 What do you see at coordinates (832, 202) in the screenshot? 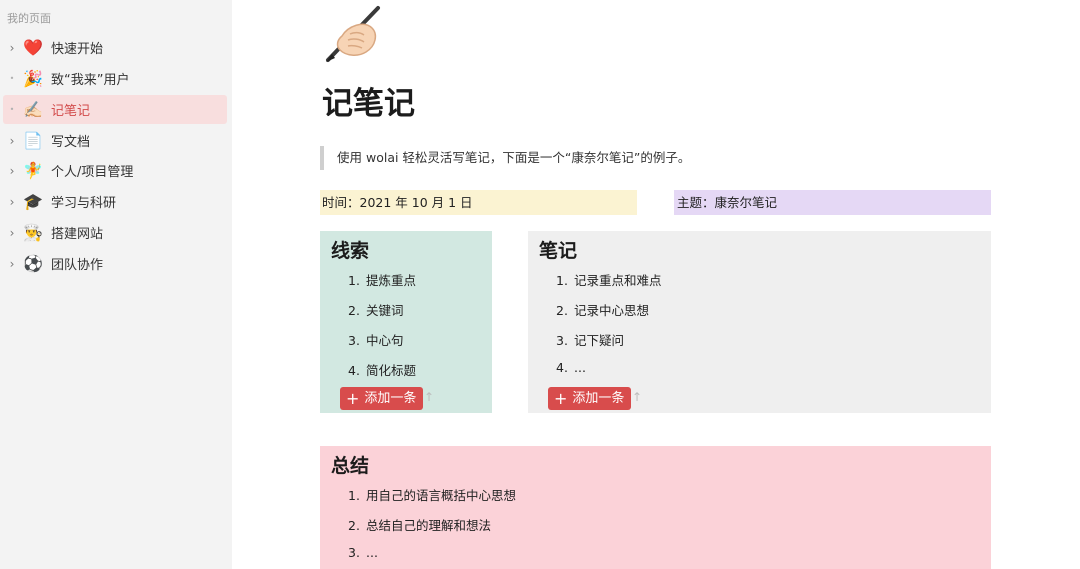
I see `topic-callout: 主题：康奈尔笔记` at bounding box center [832, 202].